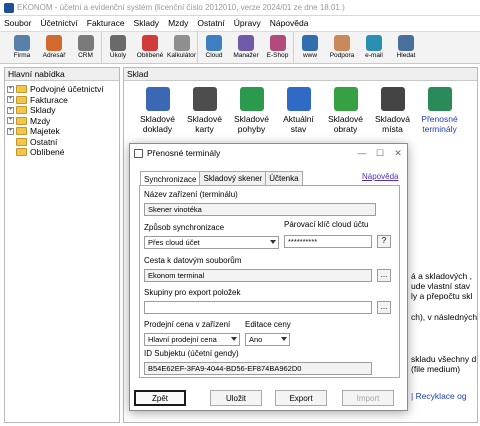 This screenshot has width=480, height=426. Describe the element at coordinates (184, 153) in the screenshot. I see `dialog-title: Přenosné terminály` at that location.